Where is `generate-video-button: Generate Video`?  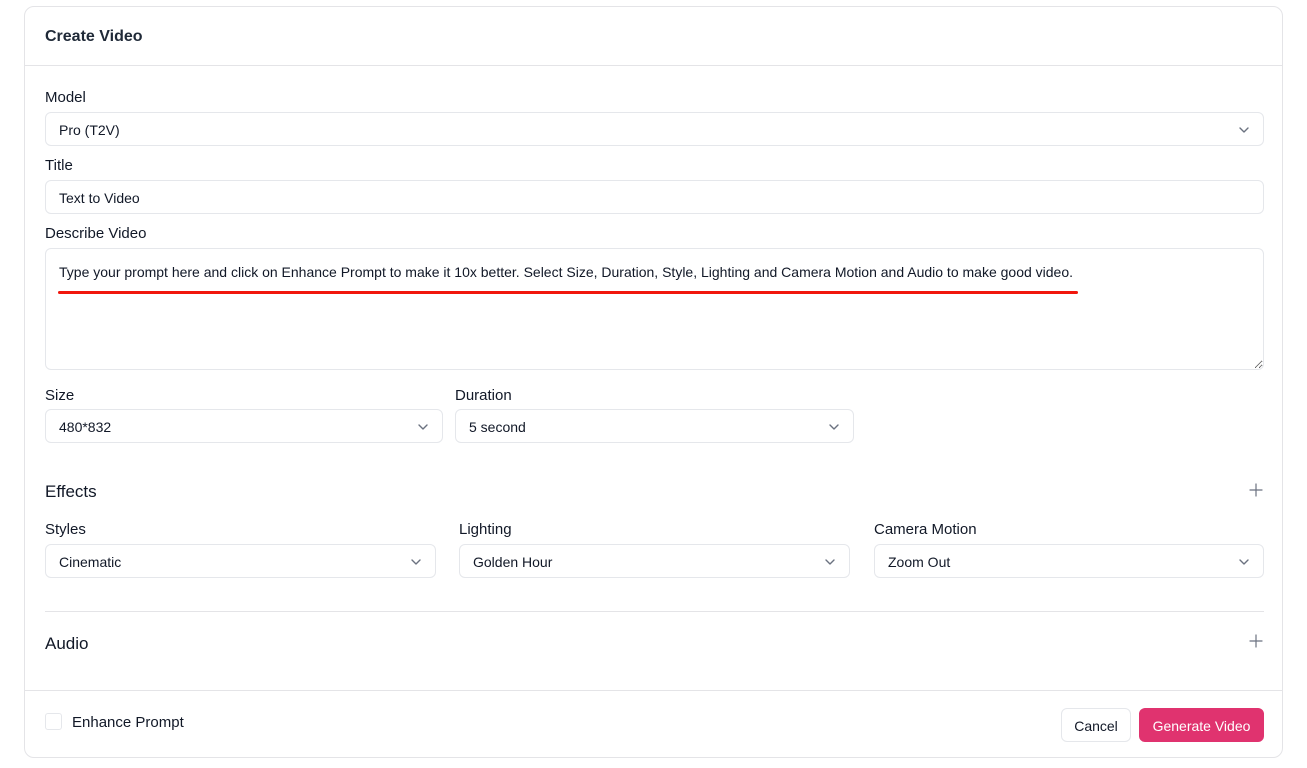
generate-video-button: Generate Video is located at coordinates (1201, 725).